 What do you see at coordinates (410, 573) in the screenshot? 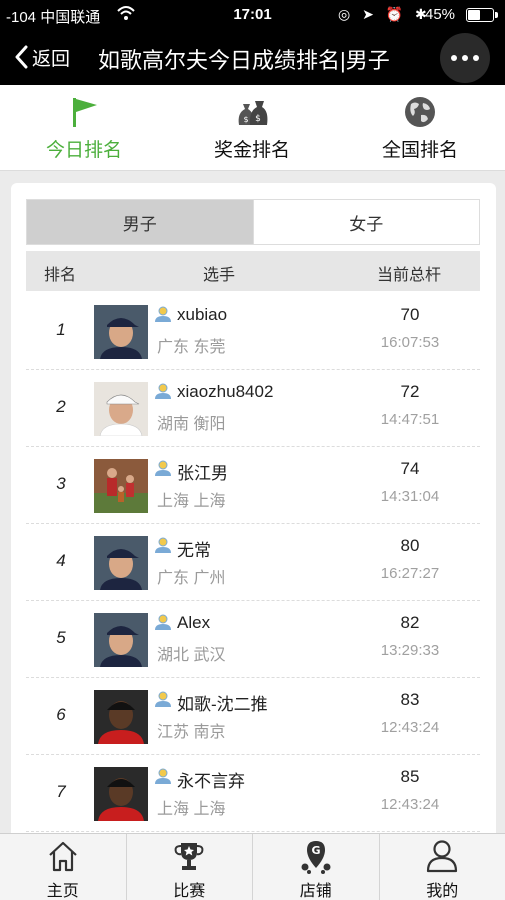
I see `score-time: 16:27:27` at bounding box center [410, 573].